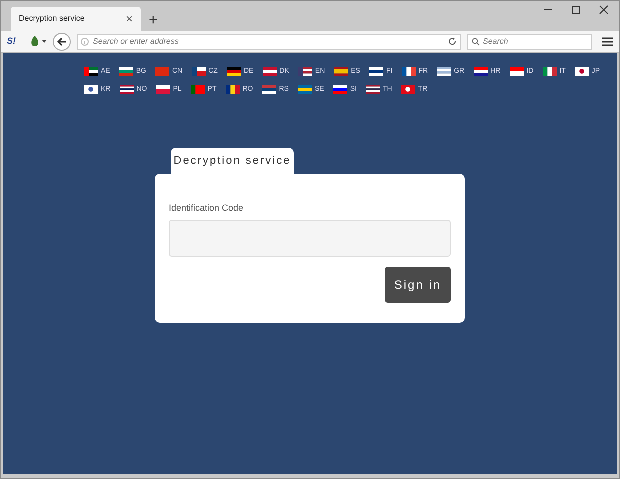 Image resolution: width=620 pixels, height=479 pixels. What do you see at coordinates (207, 208) in the screenshot?
I see `field-label: Identification Code` at bounding box center [207, 208].